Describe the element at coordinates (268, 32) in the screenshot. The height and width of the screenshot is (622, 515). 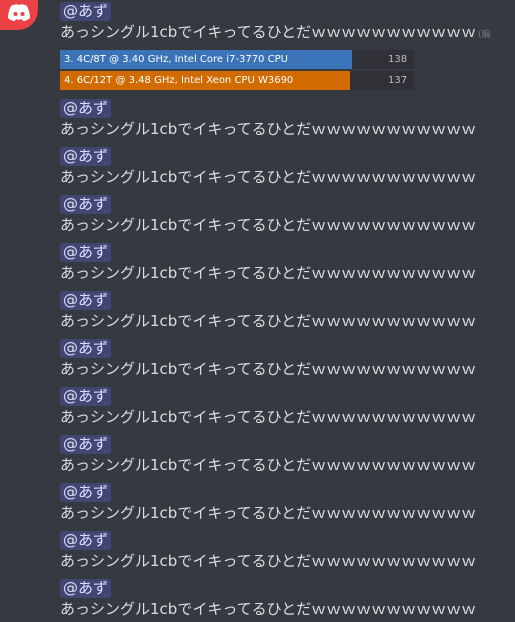
I see `message-body: あっシングル1cbでイキってるひとだｗｗｗｗｗｗｗｗｗｗｗ` at that location.